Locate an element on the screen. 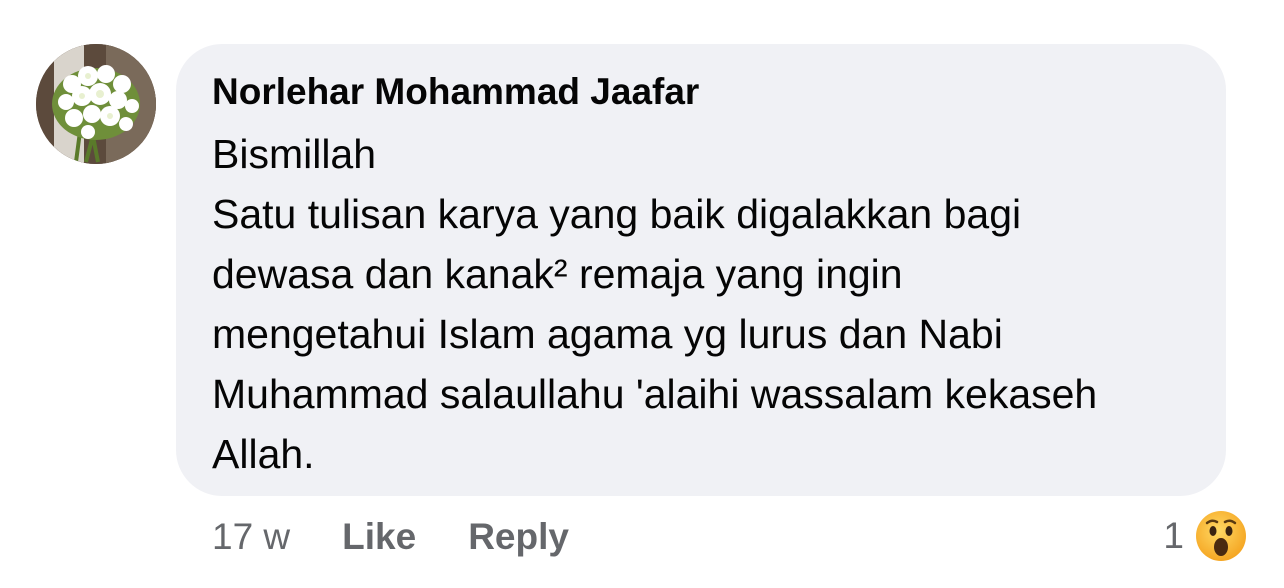  avatar is located at coordinates (96, 104).